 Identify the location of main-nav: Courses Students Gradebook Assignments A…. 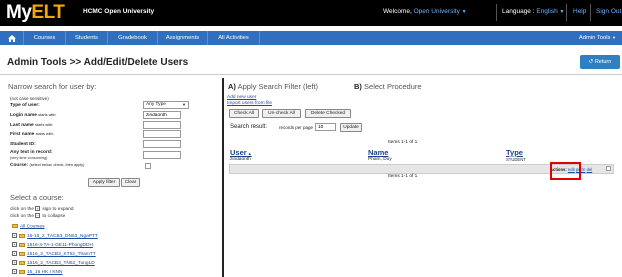
(311, 38).